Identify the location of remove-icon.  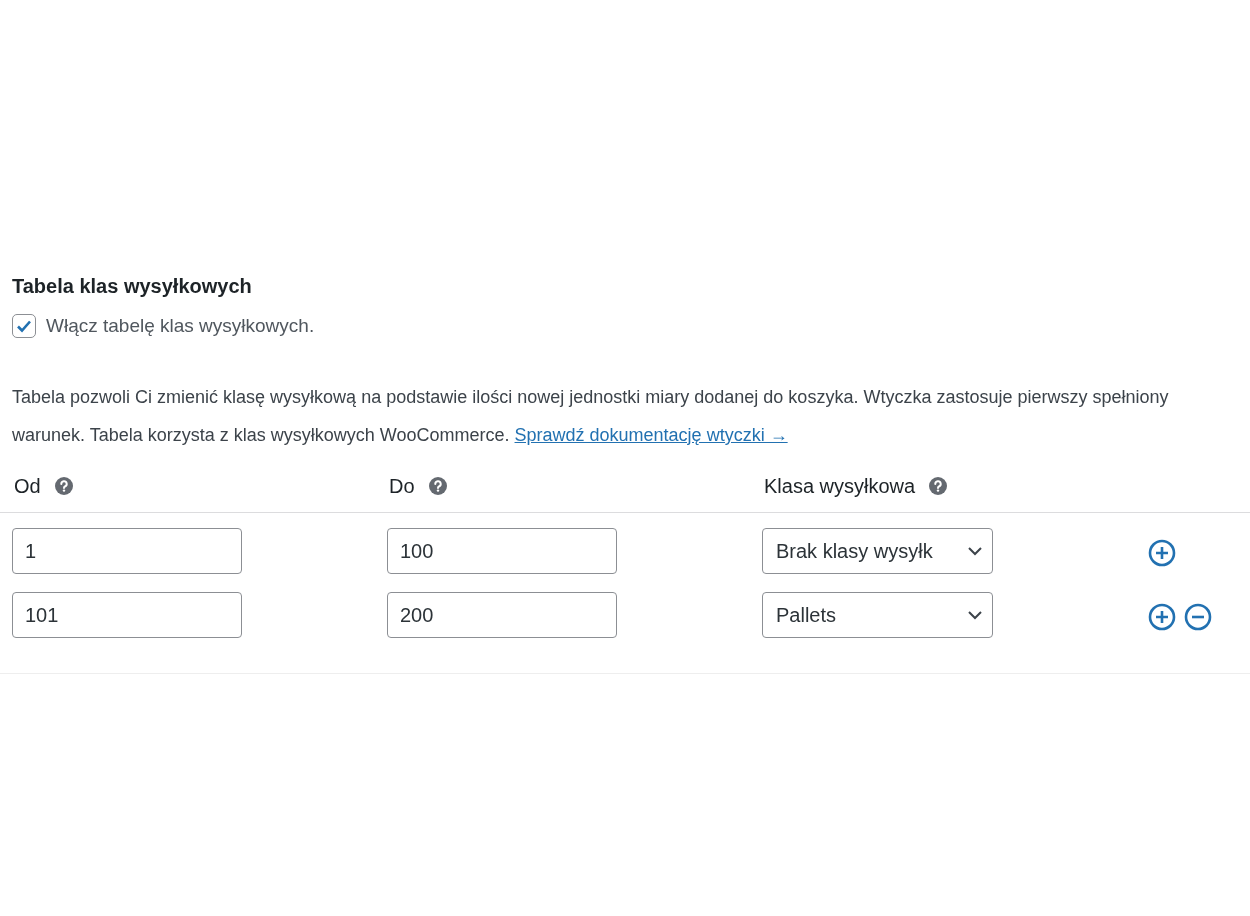
(1198, 617).